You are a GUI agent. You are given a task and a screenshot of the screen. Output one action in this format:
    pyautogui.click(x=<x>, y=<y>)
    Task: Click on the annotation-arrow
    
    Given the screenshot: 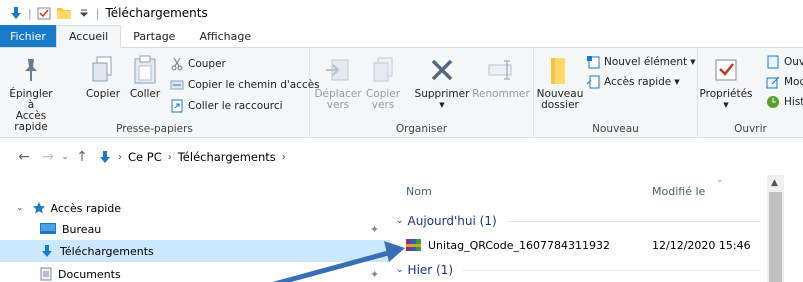 What is the action you would take?
    pyautogui.click(x=338, y=261)
    